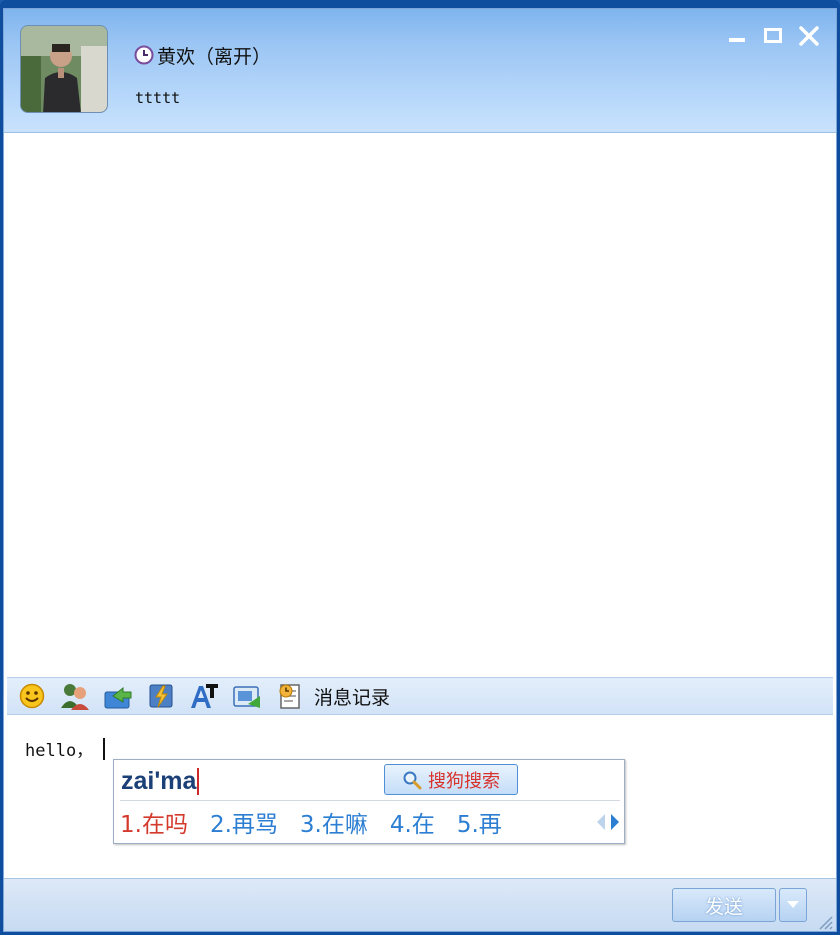 This screenshot has width=840, height=935. I want to click on text-caret, so click(104, 748).